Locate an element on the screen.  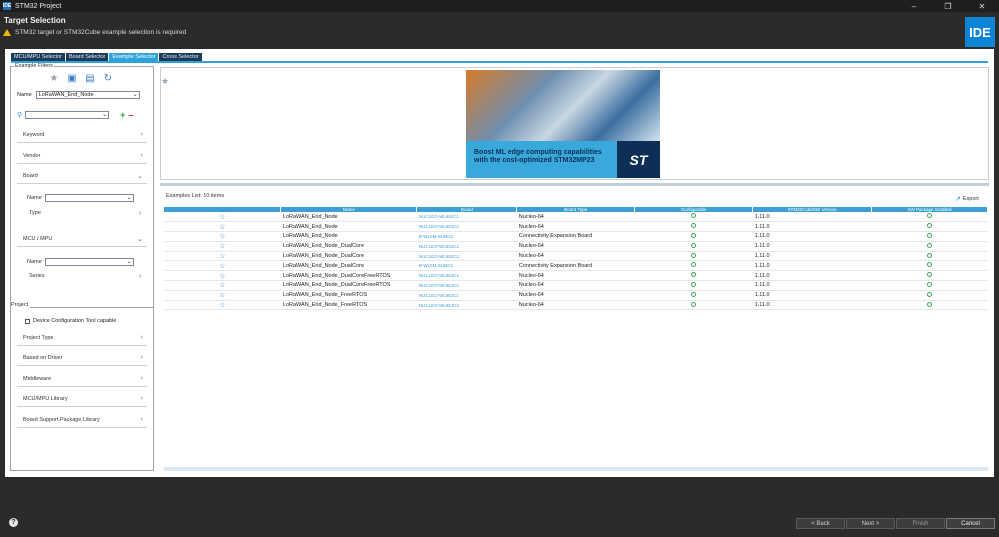
minimize-icon: – is located at coordinates (914, 6).